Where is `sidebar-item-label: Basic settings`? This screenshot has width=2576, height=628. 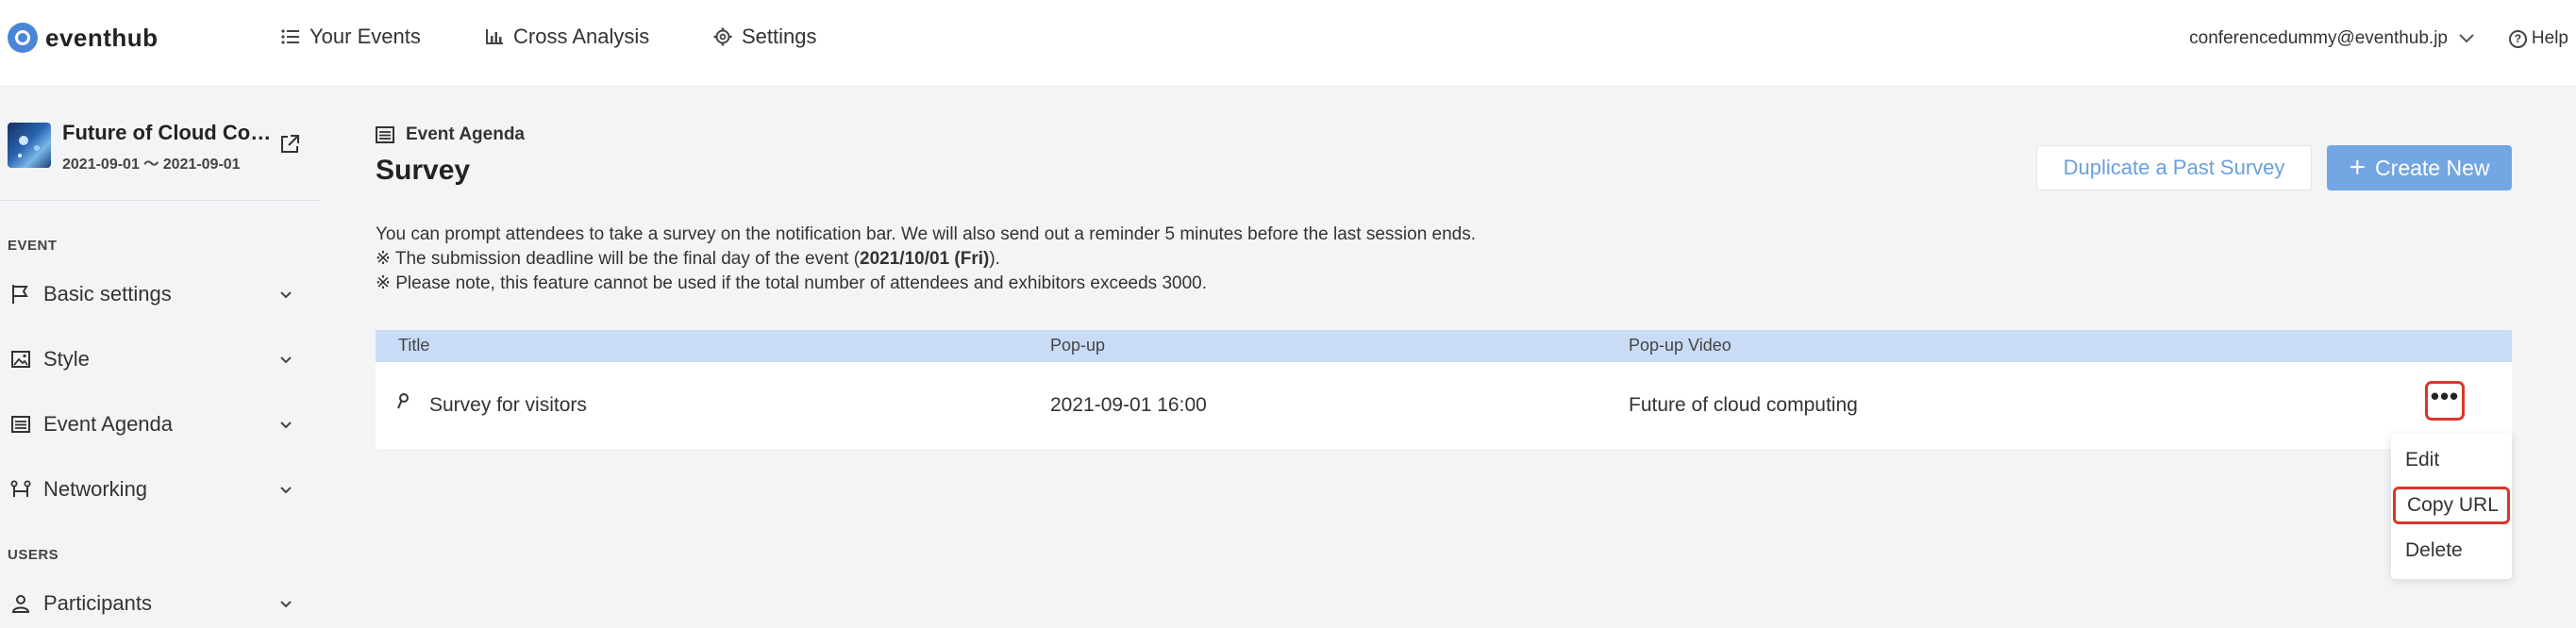
sidebar-item-label: Basic settings is located at coordinates (107, 294).